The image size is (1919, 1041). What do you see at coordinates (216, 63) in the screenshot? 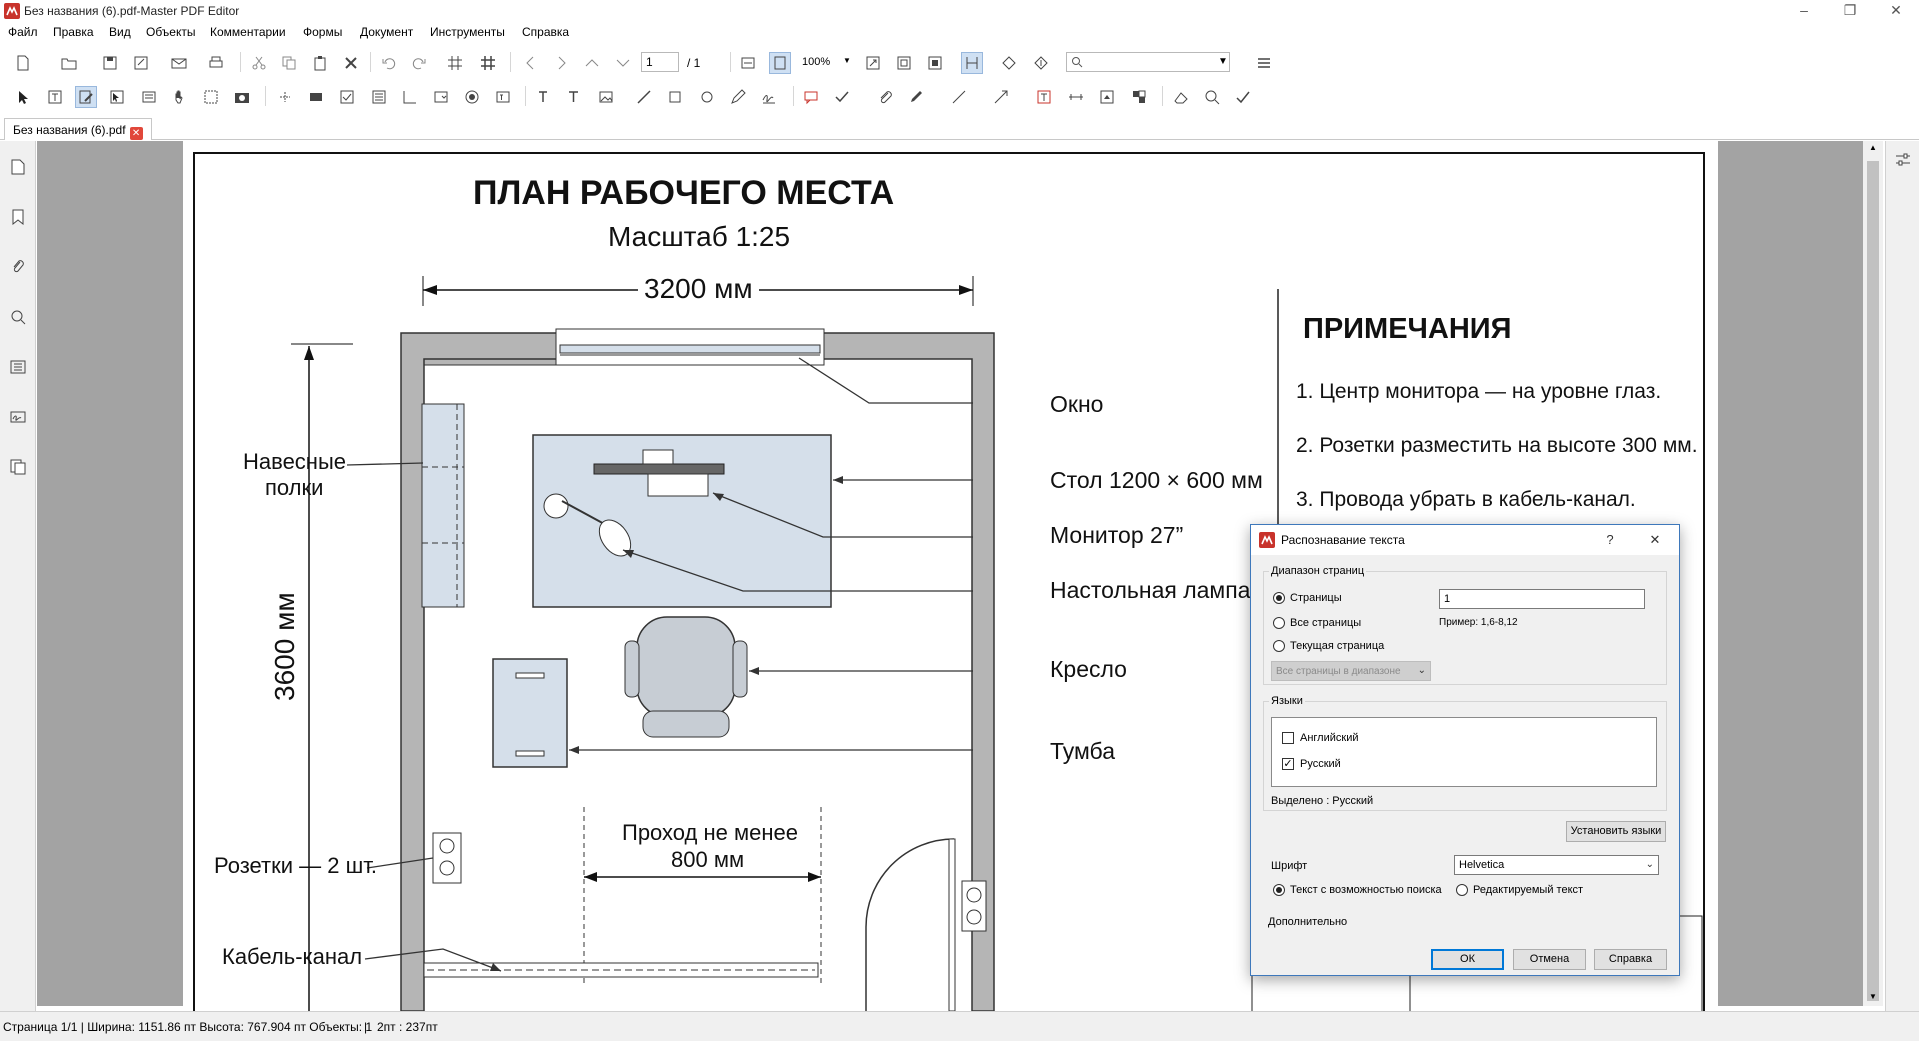
I see `print-icon` at bounding box center [216, 63].